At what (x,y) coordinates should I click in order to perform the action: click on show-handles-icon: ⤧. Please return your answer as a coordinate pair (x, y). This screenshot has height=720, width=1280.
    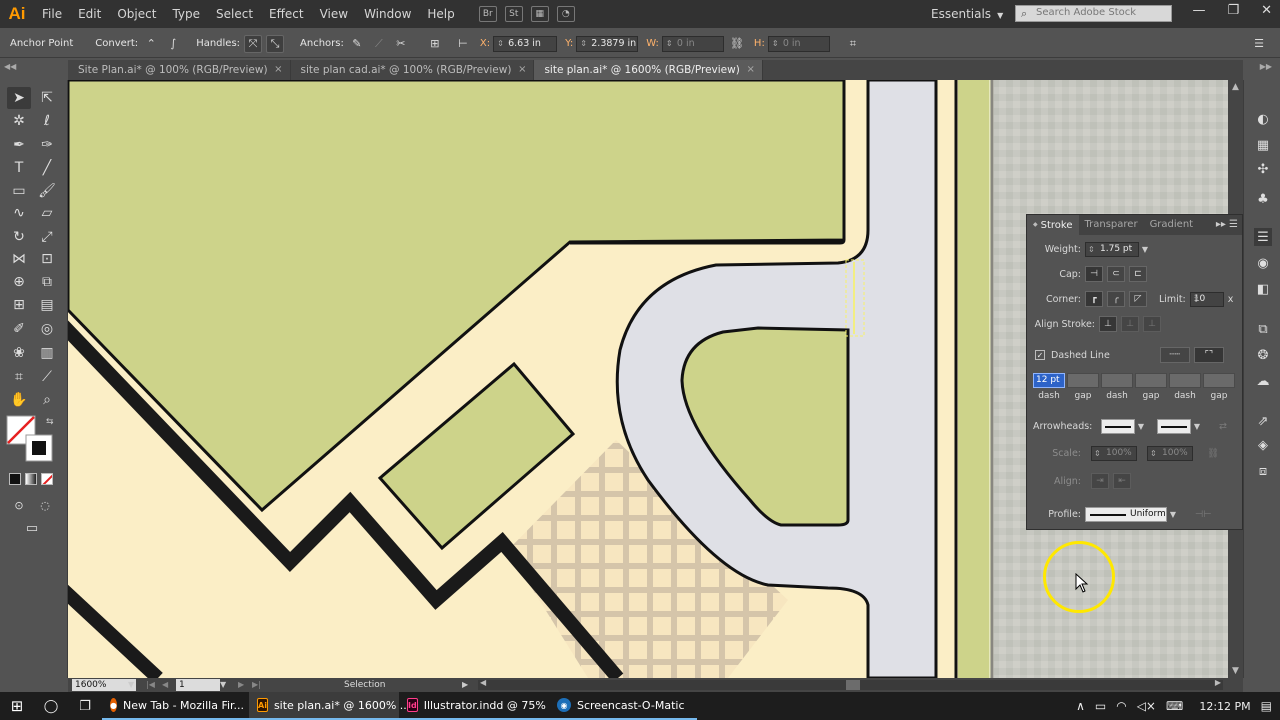
    Looking at the image, I should click on (253, 43).